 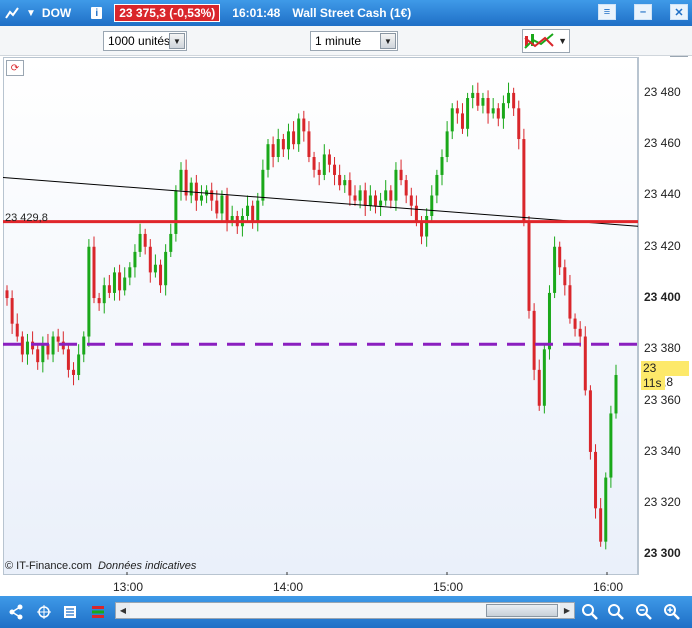 What do you see at coordinates (590, 612) in the screenshot?
I see `zoom-fit-icon` at bounding box center [590, 612].